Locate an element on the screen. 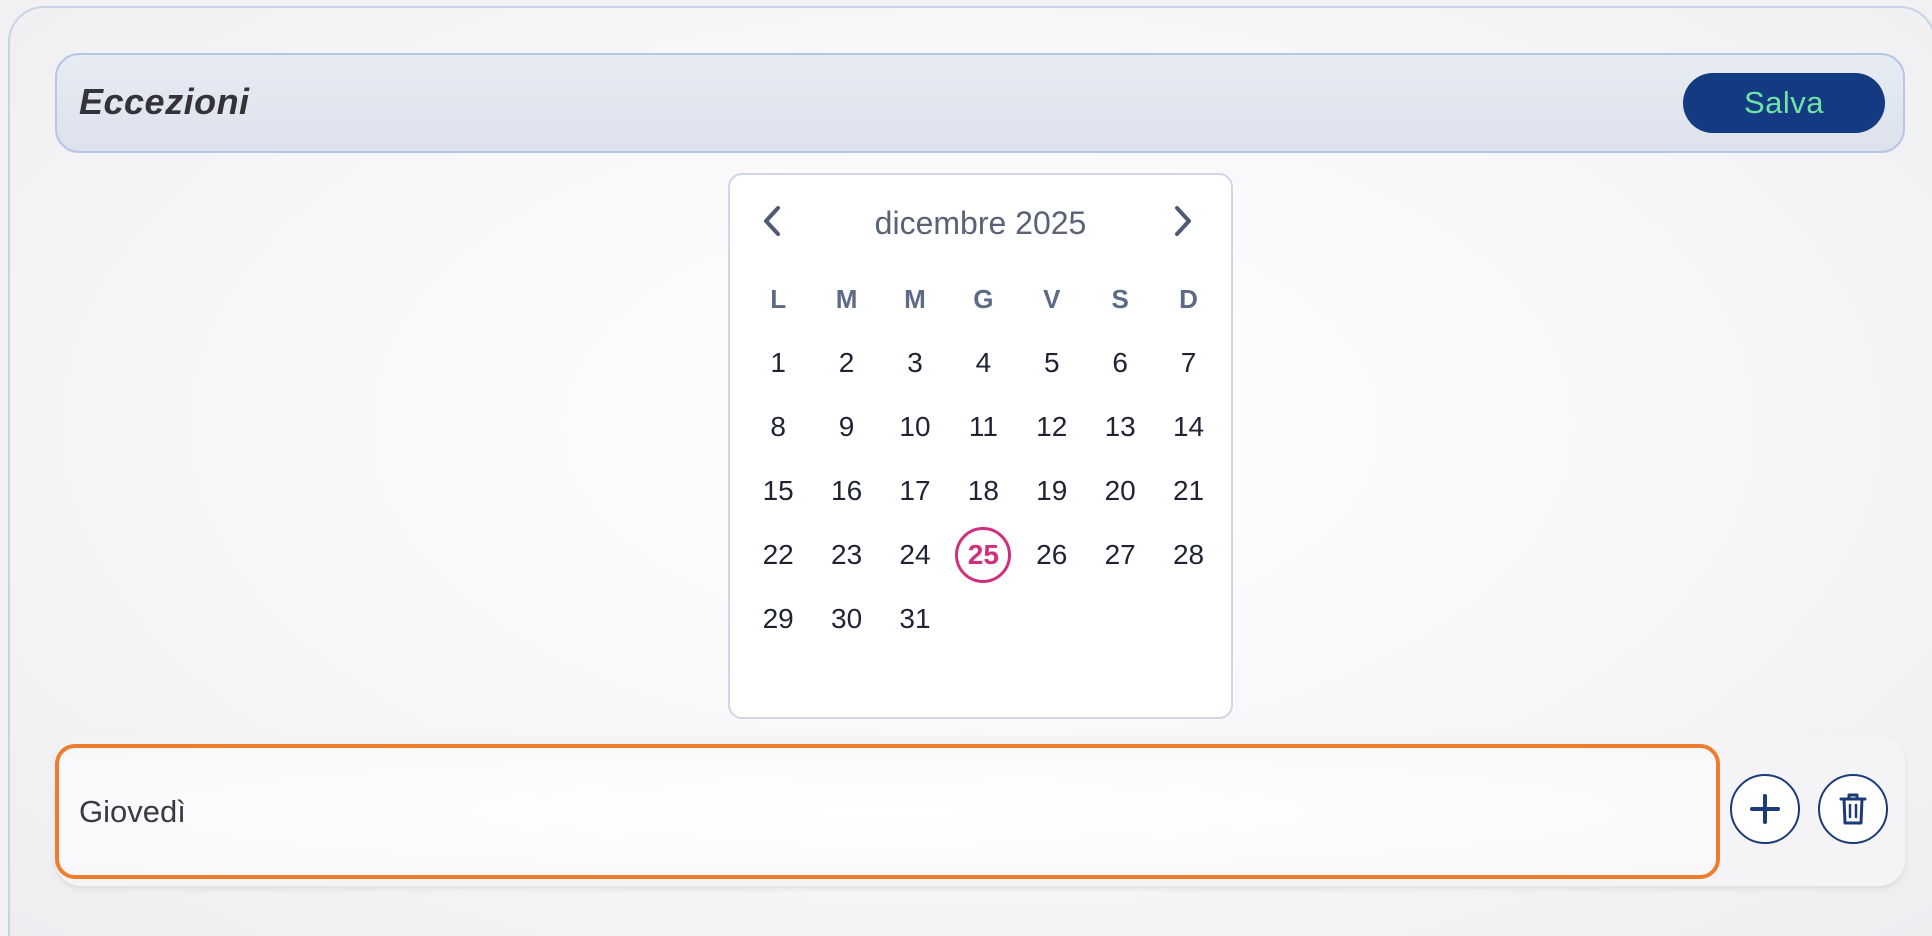 This screenshot has height=936, width=1932. plus-icon is located at coordinates (1765, 809).